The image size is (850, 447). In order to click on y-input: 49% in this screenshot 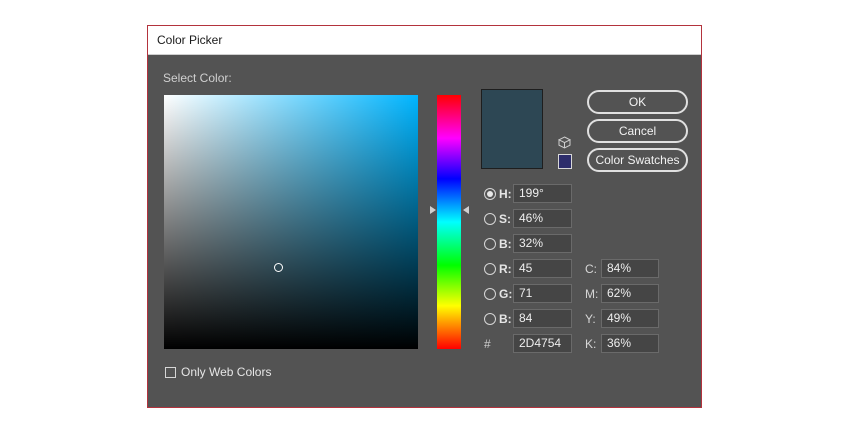, I will do `click(630, 318)`.